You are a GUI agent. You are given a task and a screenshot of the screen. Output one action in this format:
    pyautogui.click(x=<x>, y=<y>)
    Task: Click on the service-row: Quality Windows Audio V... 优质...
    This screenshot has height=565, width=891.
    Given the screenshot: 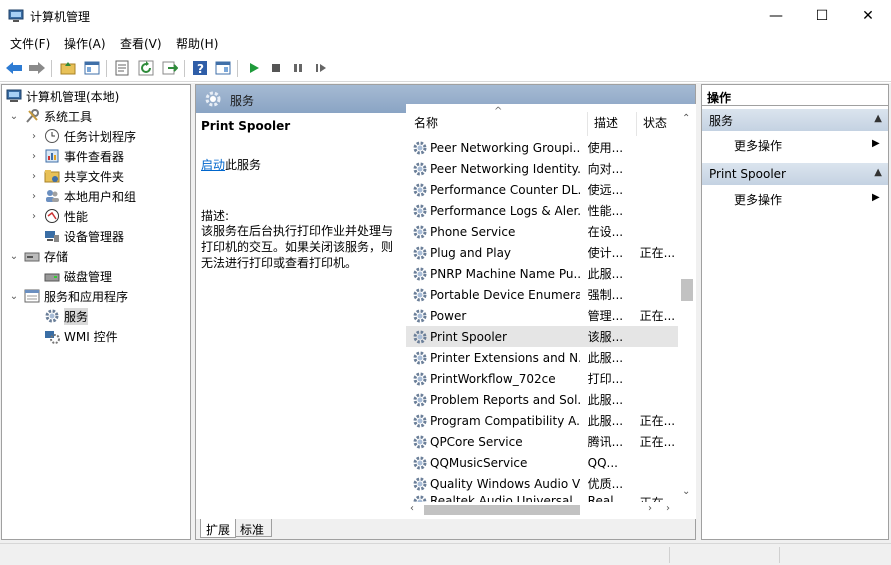 What is the action you would take?
    pyautogui.click(x=542, y=483)
    